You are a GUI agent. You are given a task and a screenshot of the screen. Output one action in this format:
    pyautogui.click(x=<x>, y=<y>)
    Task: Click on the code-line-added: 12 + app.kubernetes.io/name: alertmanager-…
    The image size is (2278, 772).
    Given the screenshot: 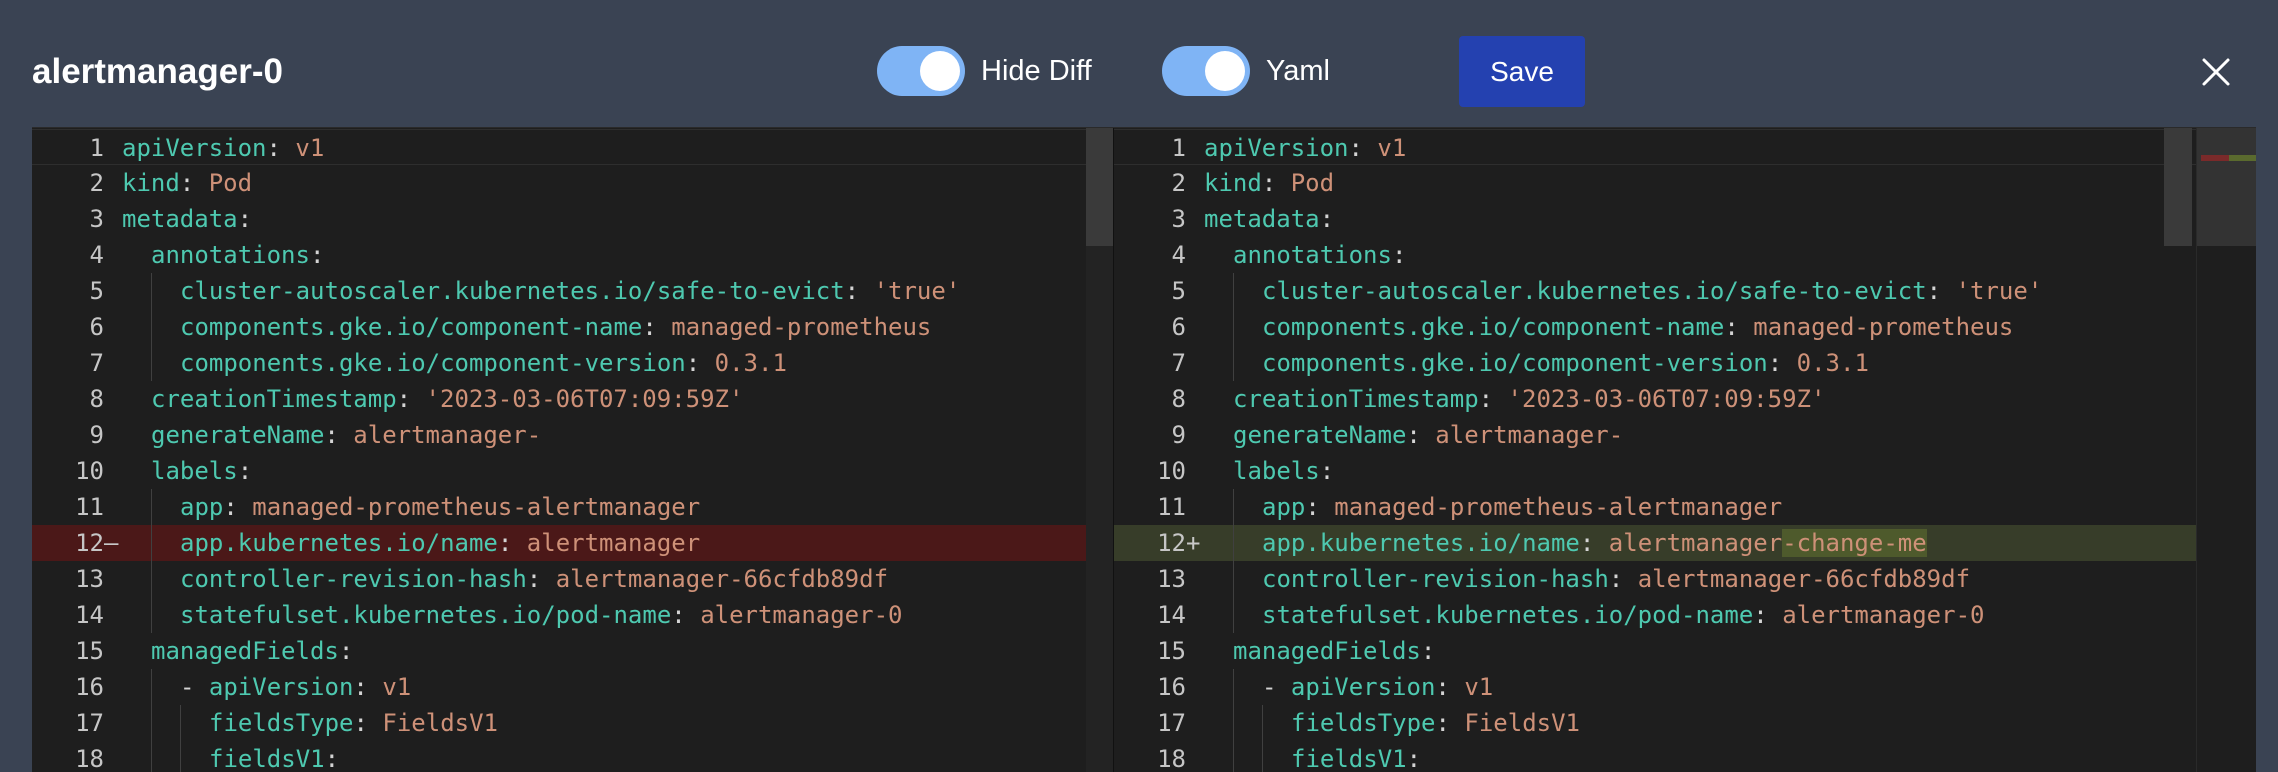 What is the action you would take?
    pyautogui.click(x=1685, y=543)
    